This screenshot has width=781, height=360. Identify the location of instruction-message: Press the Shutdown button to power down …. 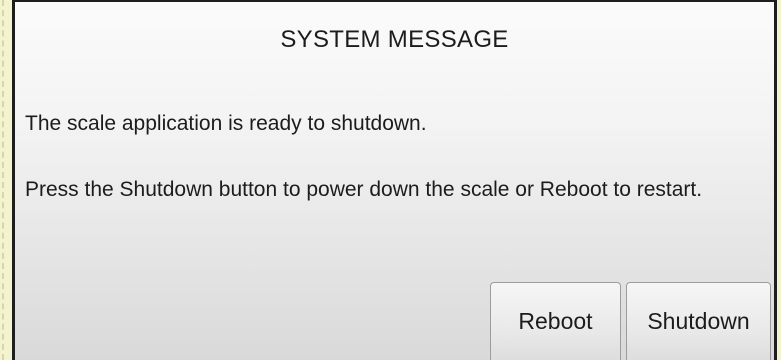
(364, 189).